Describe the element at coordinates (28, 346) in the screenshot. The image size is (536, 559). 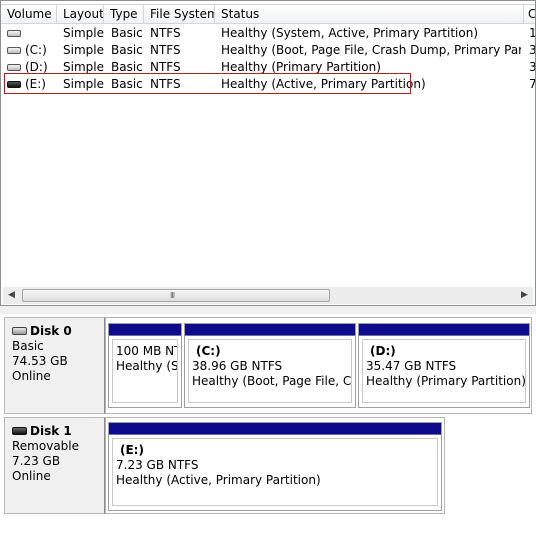
I see `disk-0-type: Basic` at that location.